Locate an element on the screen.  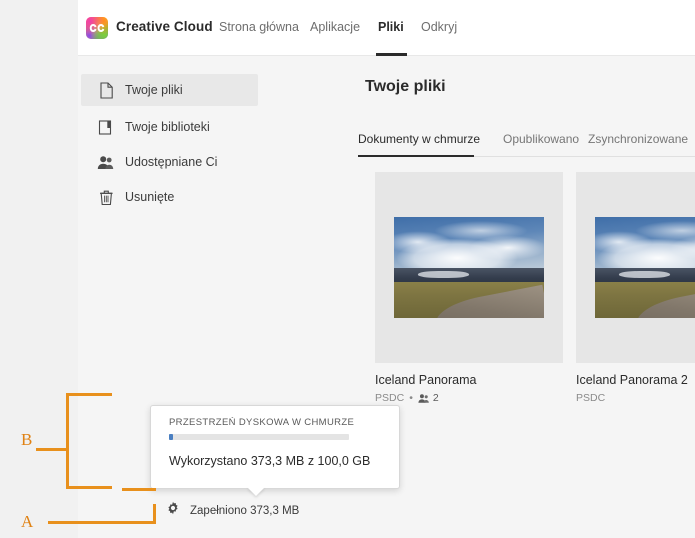
nav-item-strona-glowna: Strona główna is located at coordinates (259, 27).